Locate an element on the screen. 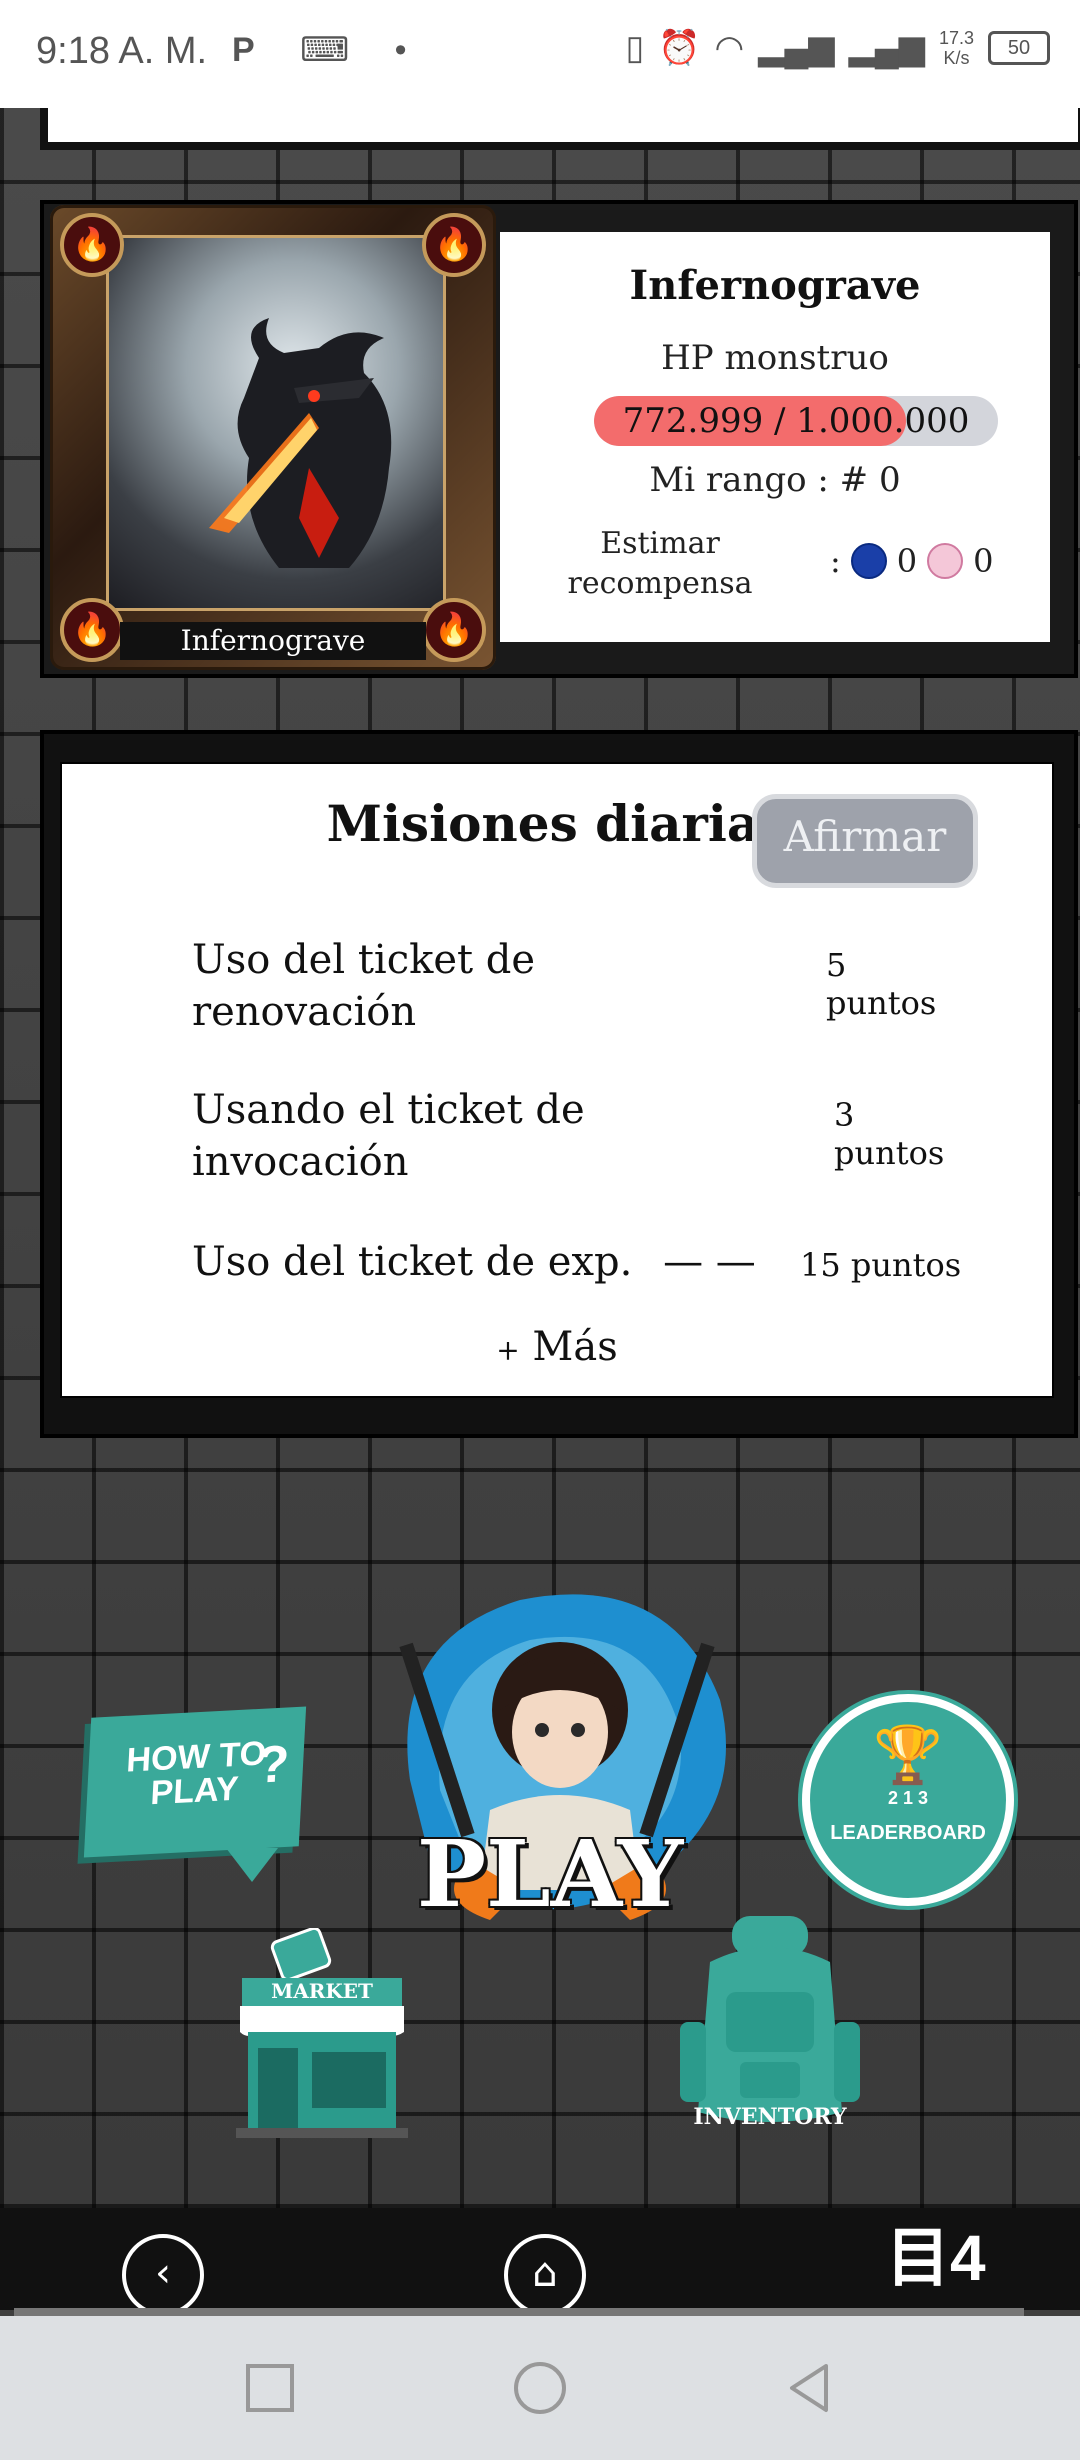 This screenshot has width=1080, height=2460. play-button: PLAY is located at coordinates (550, 1874).